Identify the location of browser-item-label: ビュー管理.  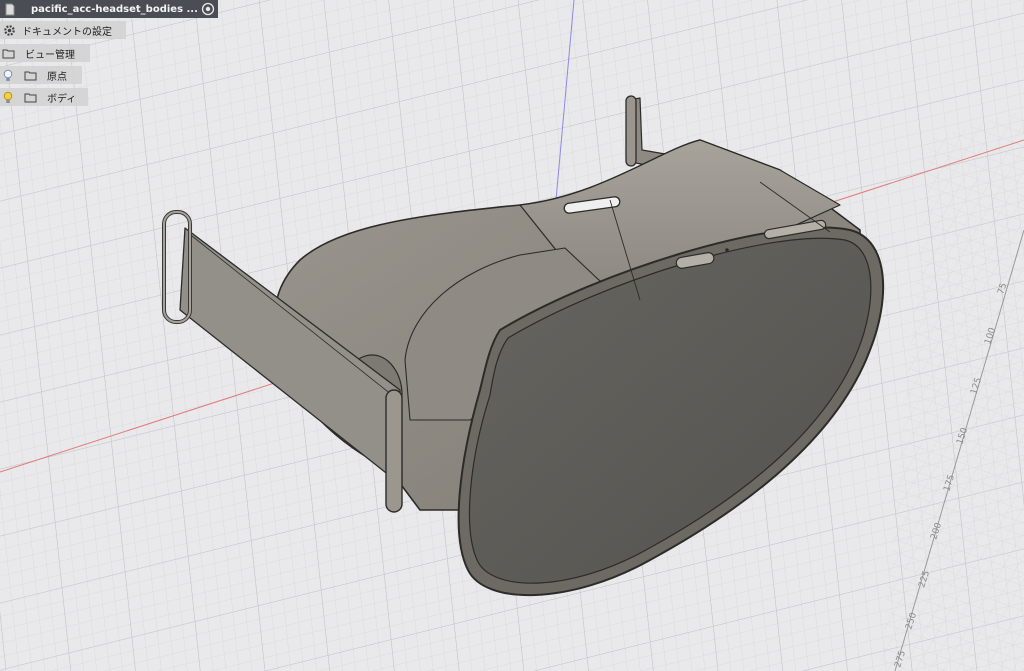
(50, 55).